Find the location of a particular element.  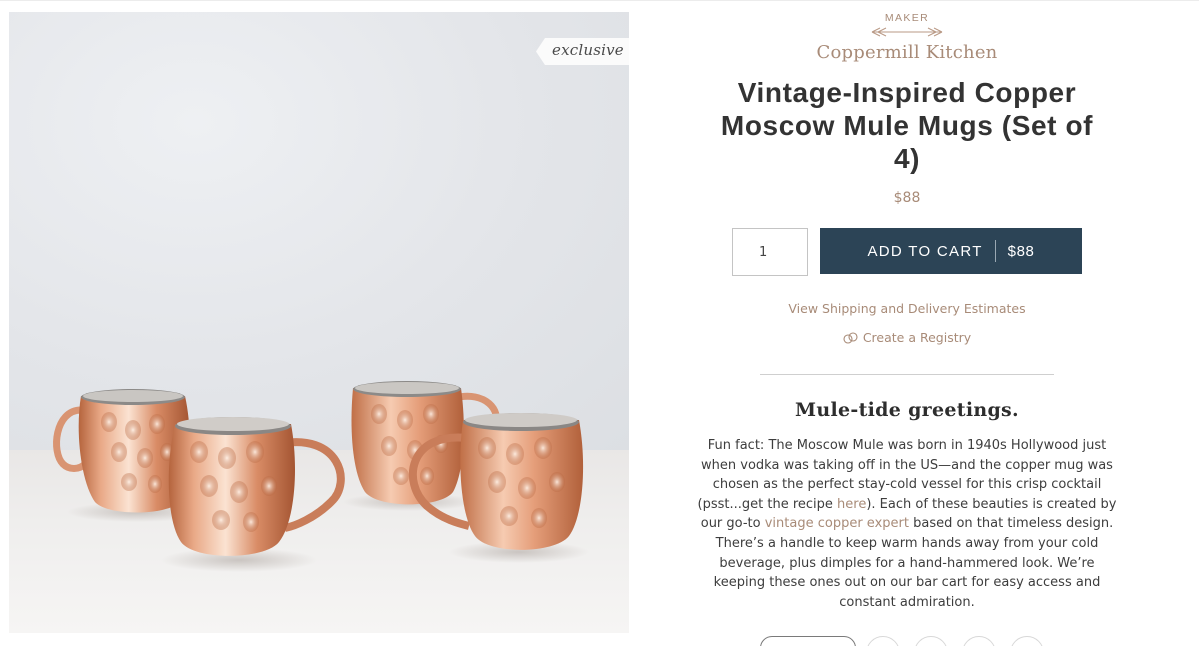

below-fold-controls is located at coordinates (920, 641).